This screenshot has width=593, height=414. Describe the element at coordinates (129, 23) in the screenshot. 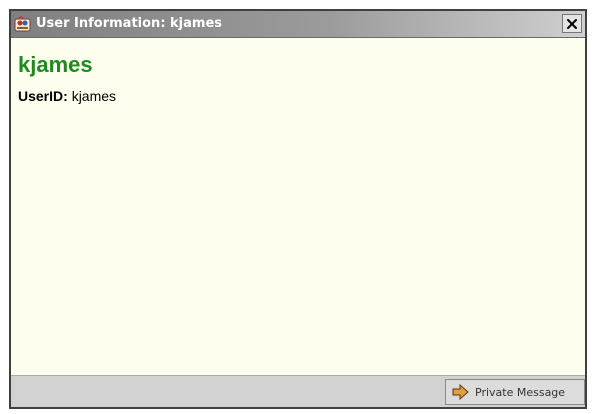

I see `window-title: User Information: kjames` at that location.